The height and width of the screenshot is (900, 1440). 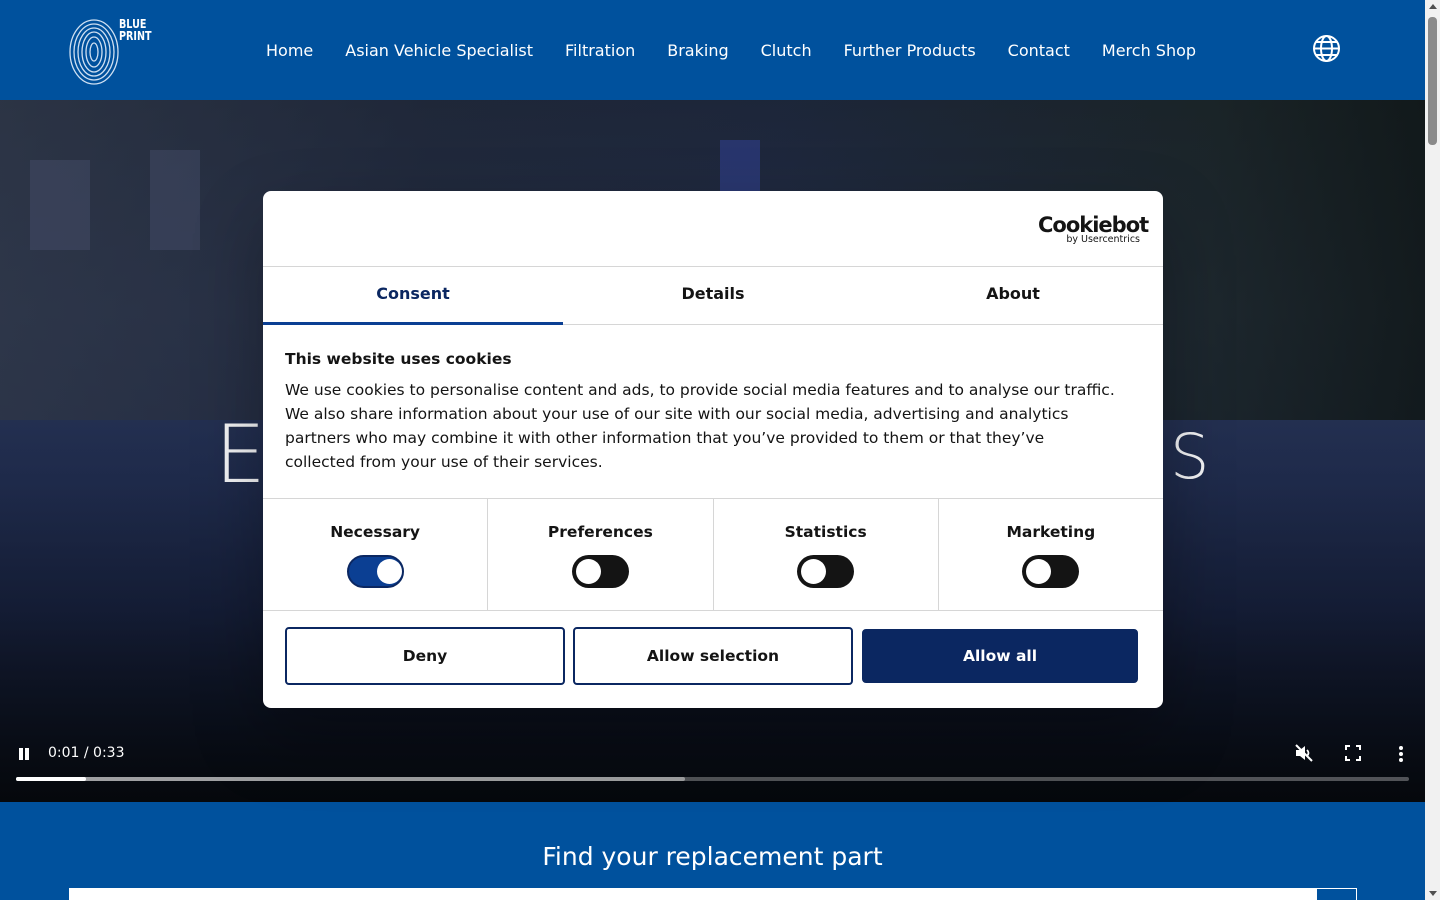 I want to click on scroll-thumb, so click(x=1432, y=81).